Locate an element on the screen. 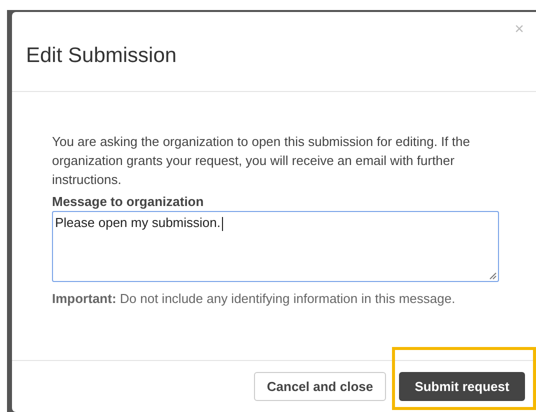  dialog-title: Edit Submission is located at coordinates (101, 55).